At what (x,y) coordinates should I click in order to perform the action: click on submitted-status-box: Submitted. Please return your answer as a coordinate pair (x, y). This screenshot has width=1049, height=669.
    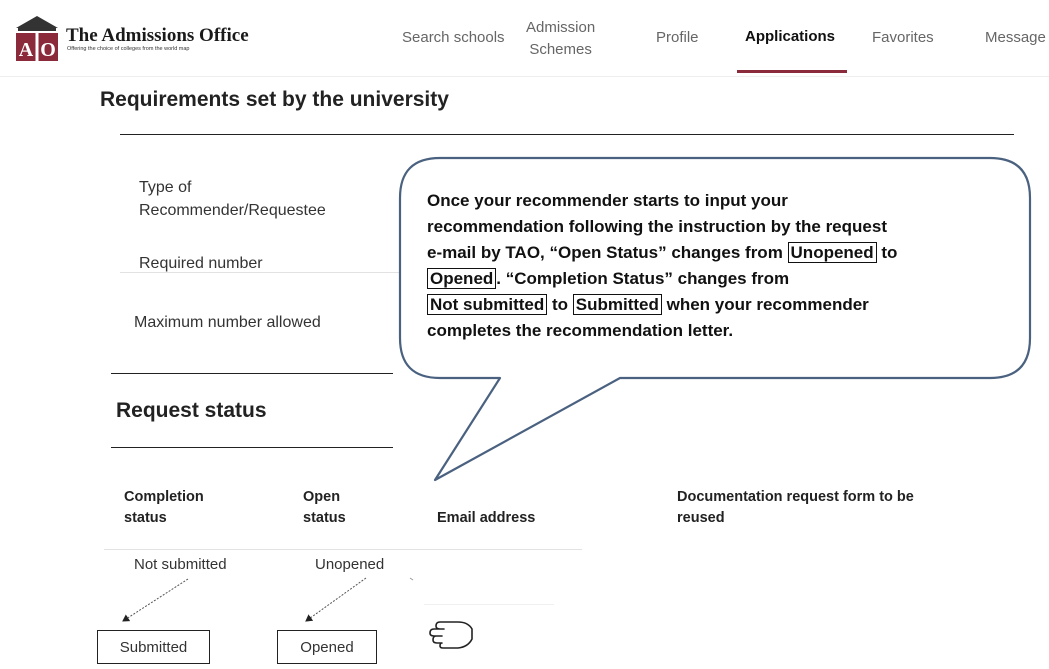
    Looking at the image, I should click on (153, 647).